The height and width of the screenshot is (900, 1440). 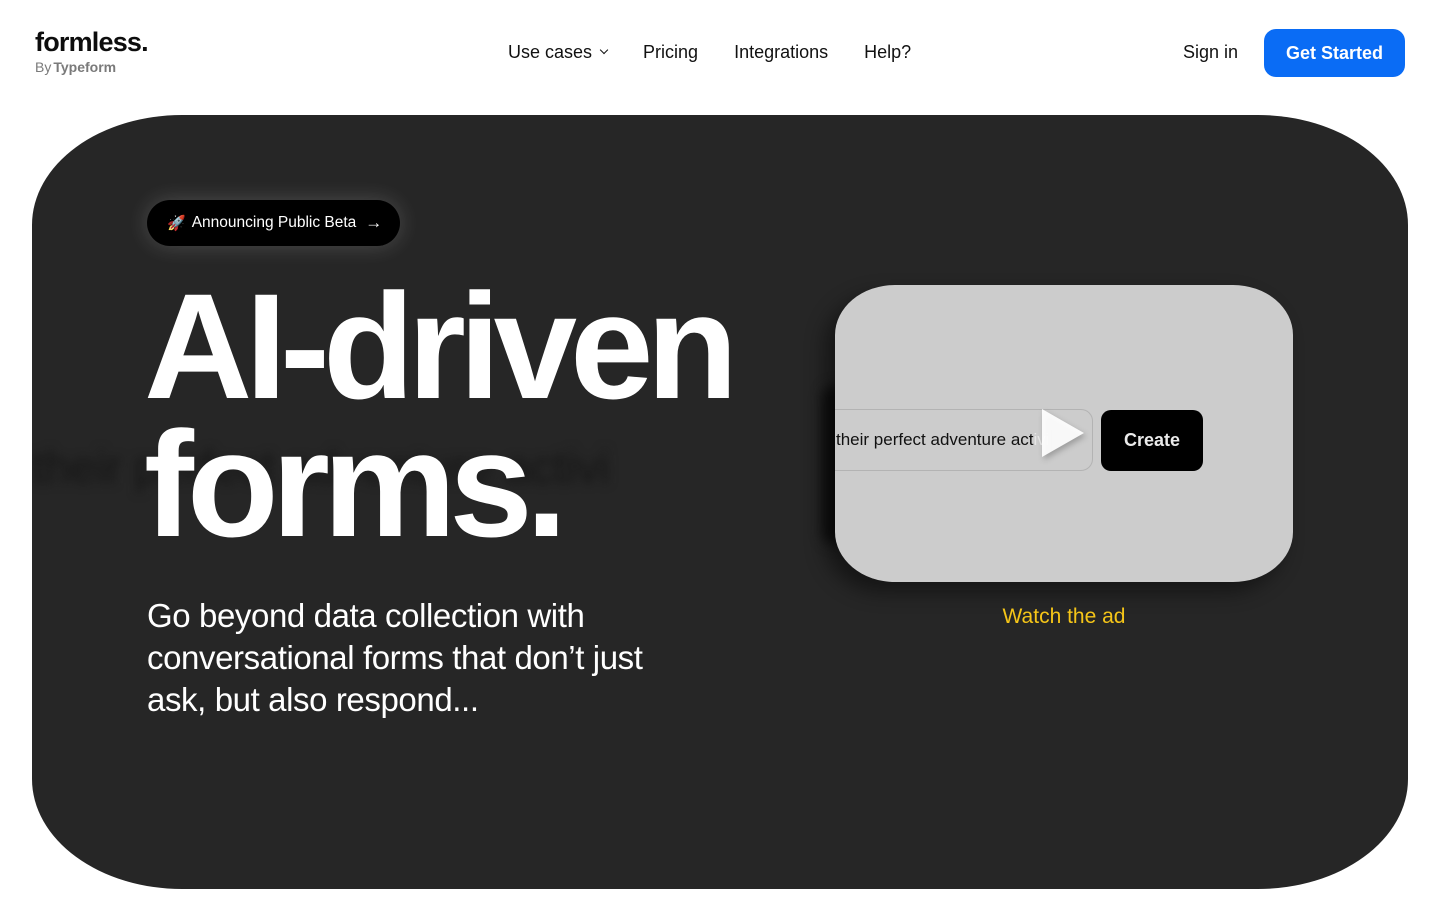 I want to click on logo-wordmark: formless., so click(x=92, y=42).